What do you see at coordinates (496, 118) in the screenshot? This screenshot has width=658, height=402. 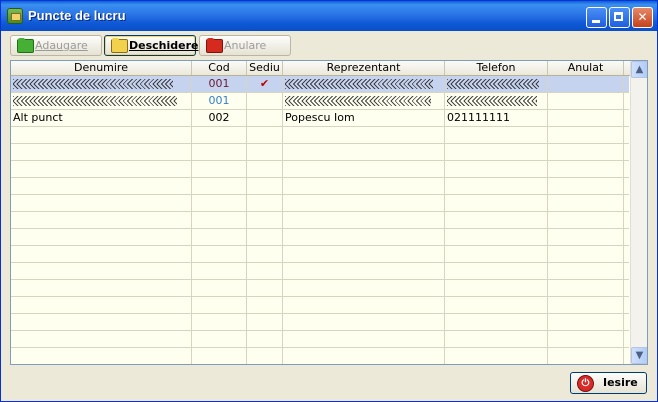 I see `cell-telefon: 021111111` at bounding box center [496, 118].